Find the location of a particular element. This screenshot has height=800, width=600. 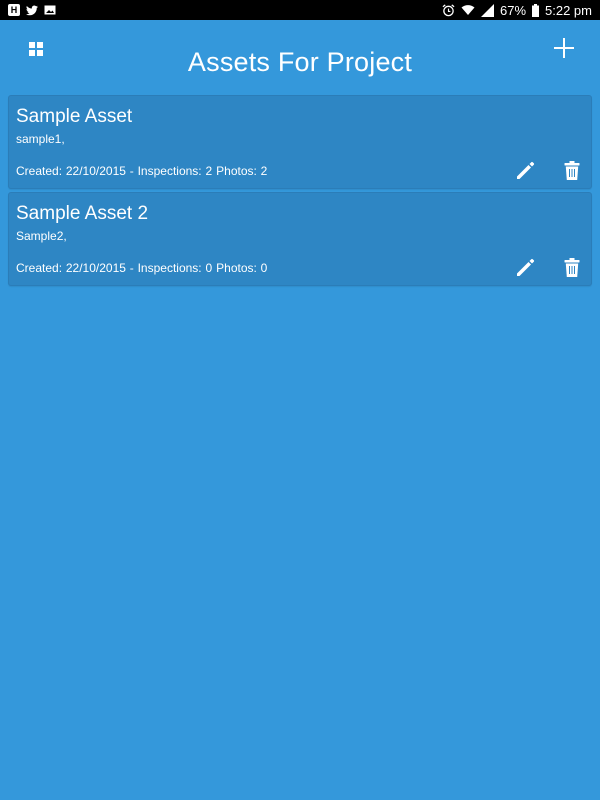

asset-created-inspections: Created: 22/10/2015 - Inspections: 2 is located at coordinates (114, 171).